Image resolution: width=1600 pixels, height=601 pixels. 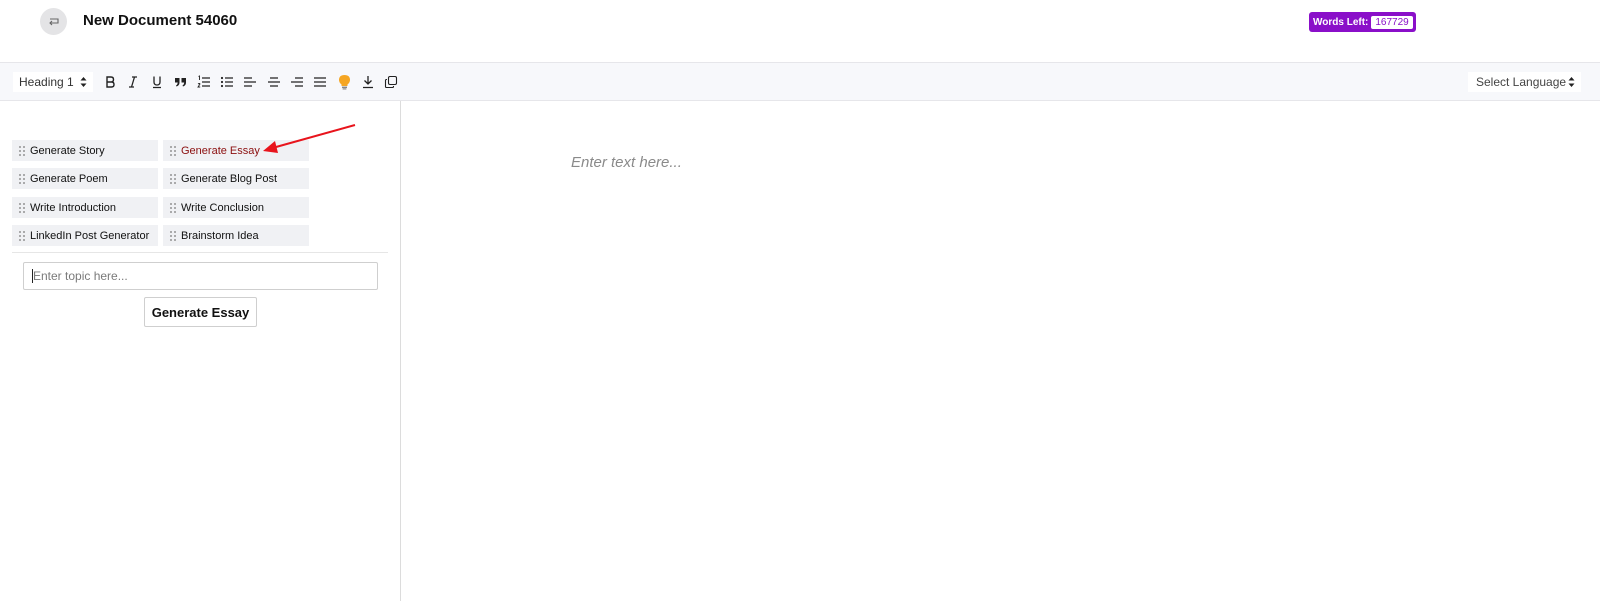 I want to click on ordered-list-icon, so click(x=203, y=81).